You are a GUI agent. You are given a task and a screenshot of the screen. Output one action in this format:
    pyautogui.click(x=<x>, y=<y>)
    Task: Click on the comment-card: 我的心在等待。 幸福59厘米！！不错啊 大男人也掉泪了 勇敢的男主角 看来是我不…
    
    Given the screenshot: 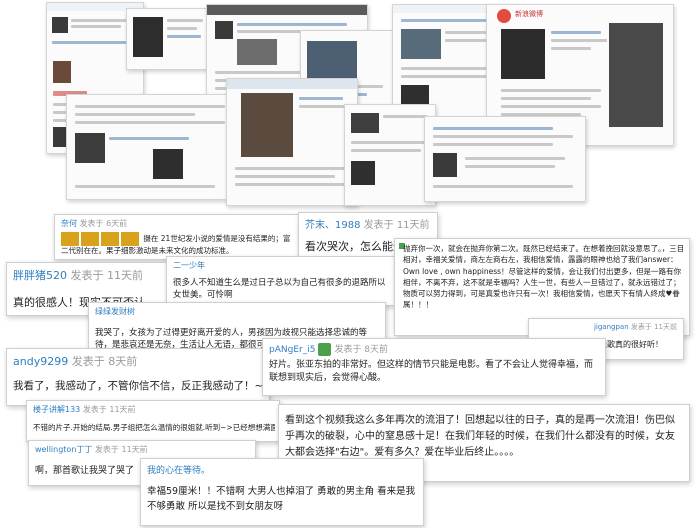 What is the action you would take?
    pyautogui.click(x=282, y=492)
    